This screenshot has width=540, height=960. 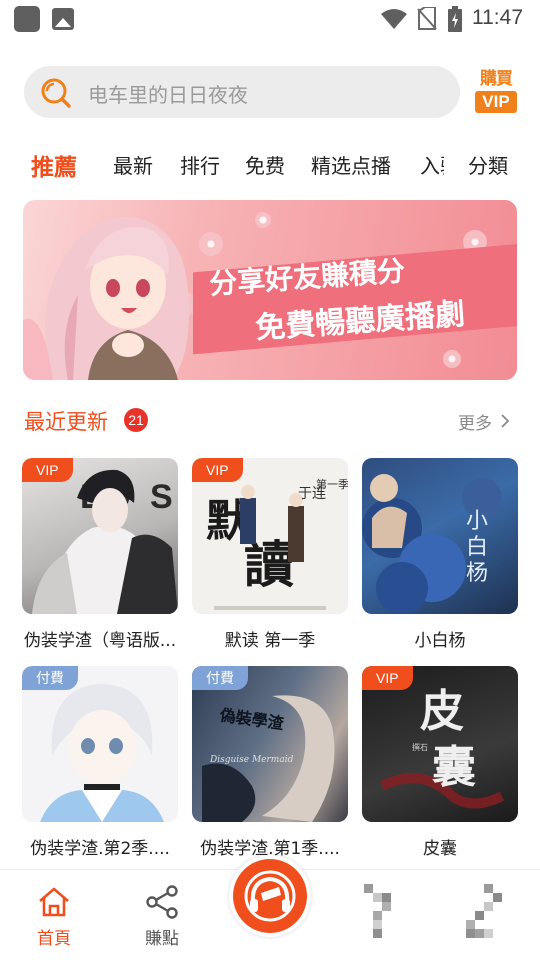 What do you see at coordinates (420, 747) in the screenshot?
I see `svg-text: 撰石` at bounding box center [420, 747].